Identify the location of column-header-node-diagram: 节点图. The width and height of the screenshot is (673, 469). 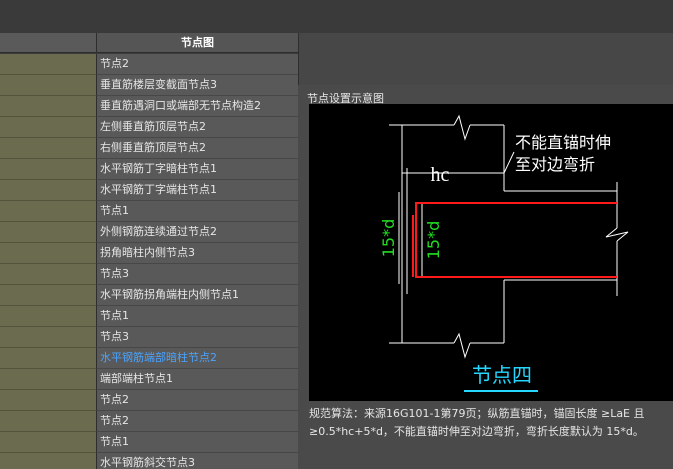
(197, 43).